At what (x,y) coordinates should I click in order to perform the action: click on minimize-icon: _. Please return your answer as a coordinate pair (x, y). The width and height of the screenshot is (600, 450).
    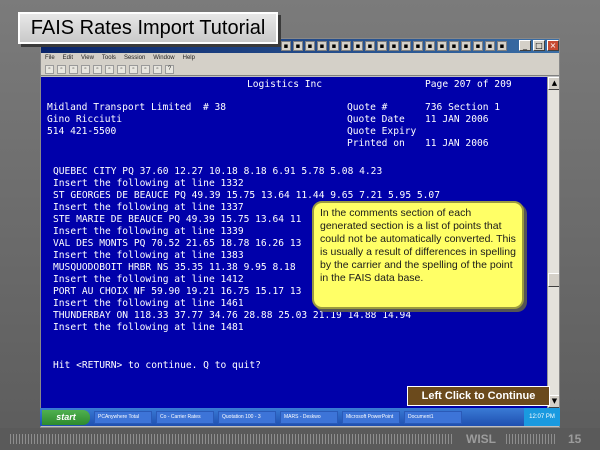
    Looking at the image, I should click on (525, 45).